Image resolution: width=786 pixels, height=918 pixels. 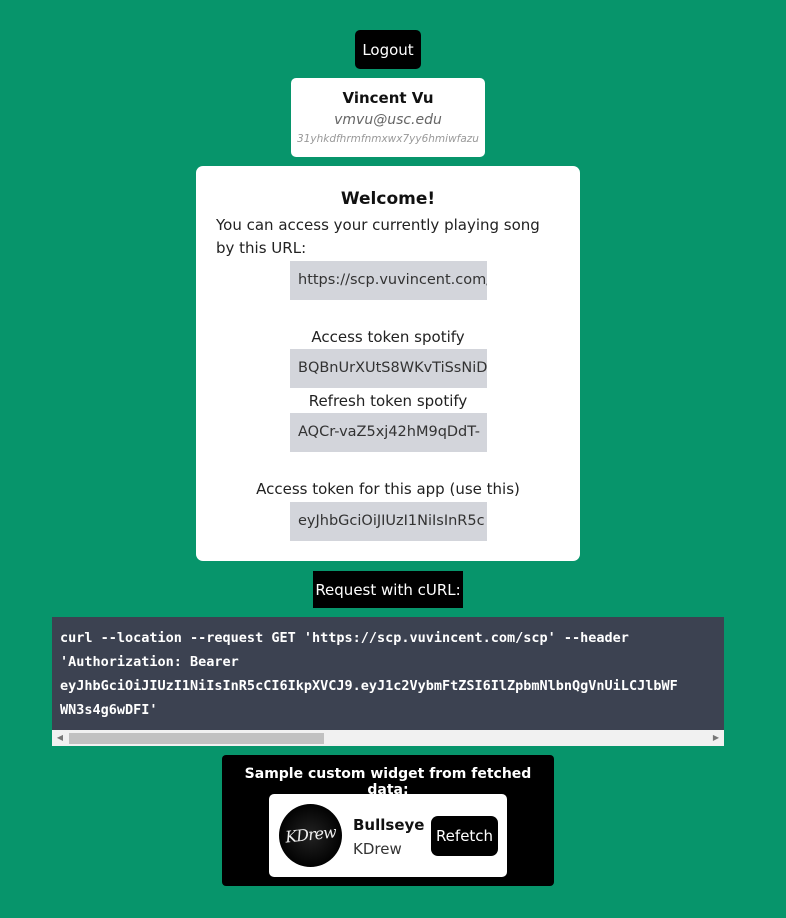 I want to click on spotify-access-token-field: BQBnUrXUtS8WKvTiSsNiD, so click(x=388, y=368).